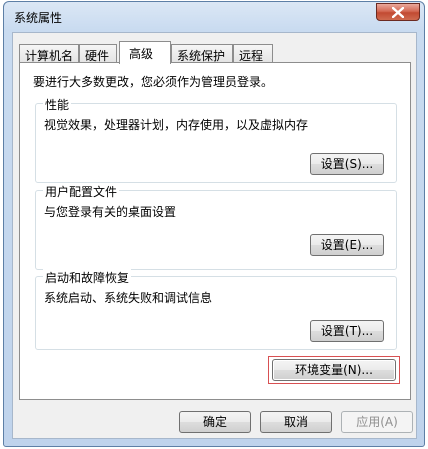 This screenshot has height=449, width=428. I want to click on user-profiles-group-title: 用户配置文件, so click(81, 191).